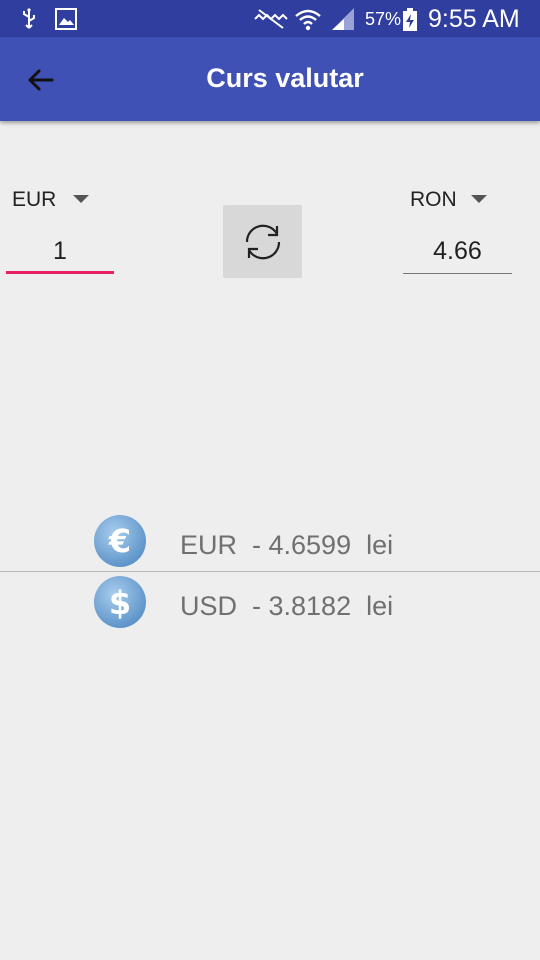 The image size is (540, 960). What do you see at coordinates (287, 606) in the screenshot?
I see `rate-text: USD - 3.8182 lei` at bounding box center [287, 606].